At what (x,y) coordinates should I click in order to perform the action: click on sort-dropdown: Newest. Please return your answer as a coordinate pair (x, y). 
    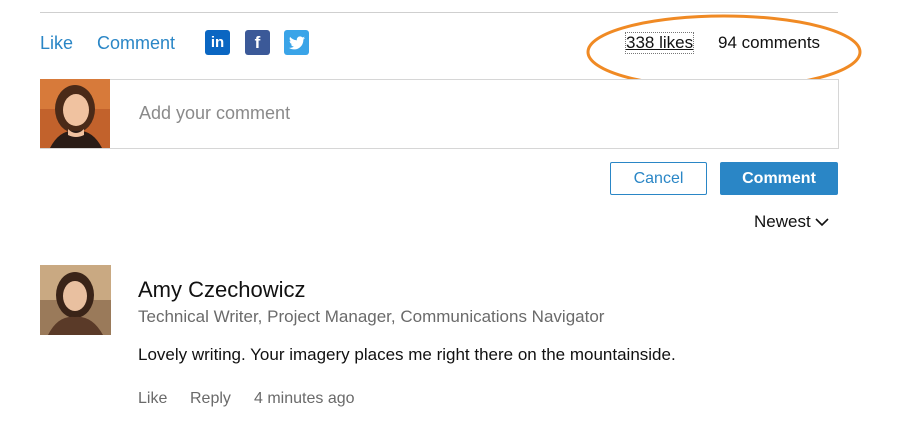
    Looking at the image, I should click on (791, 222).